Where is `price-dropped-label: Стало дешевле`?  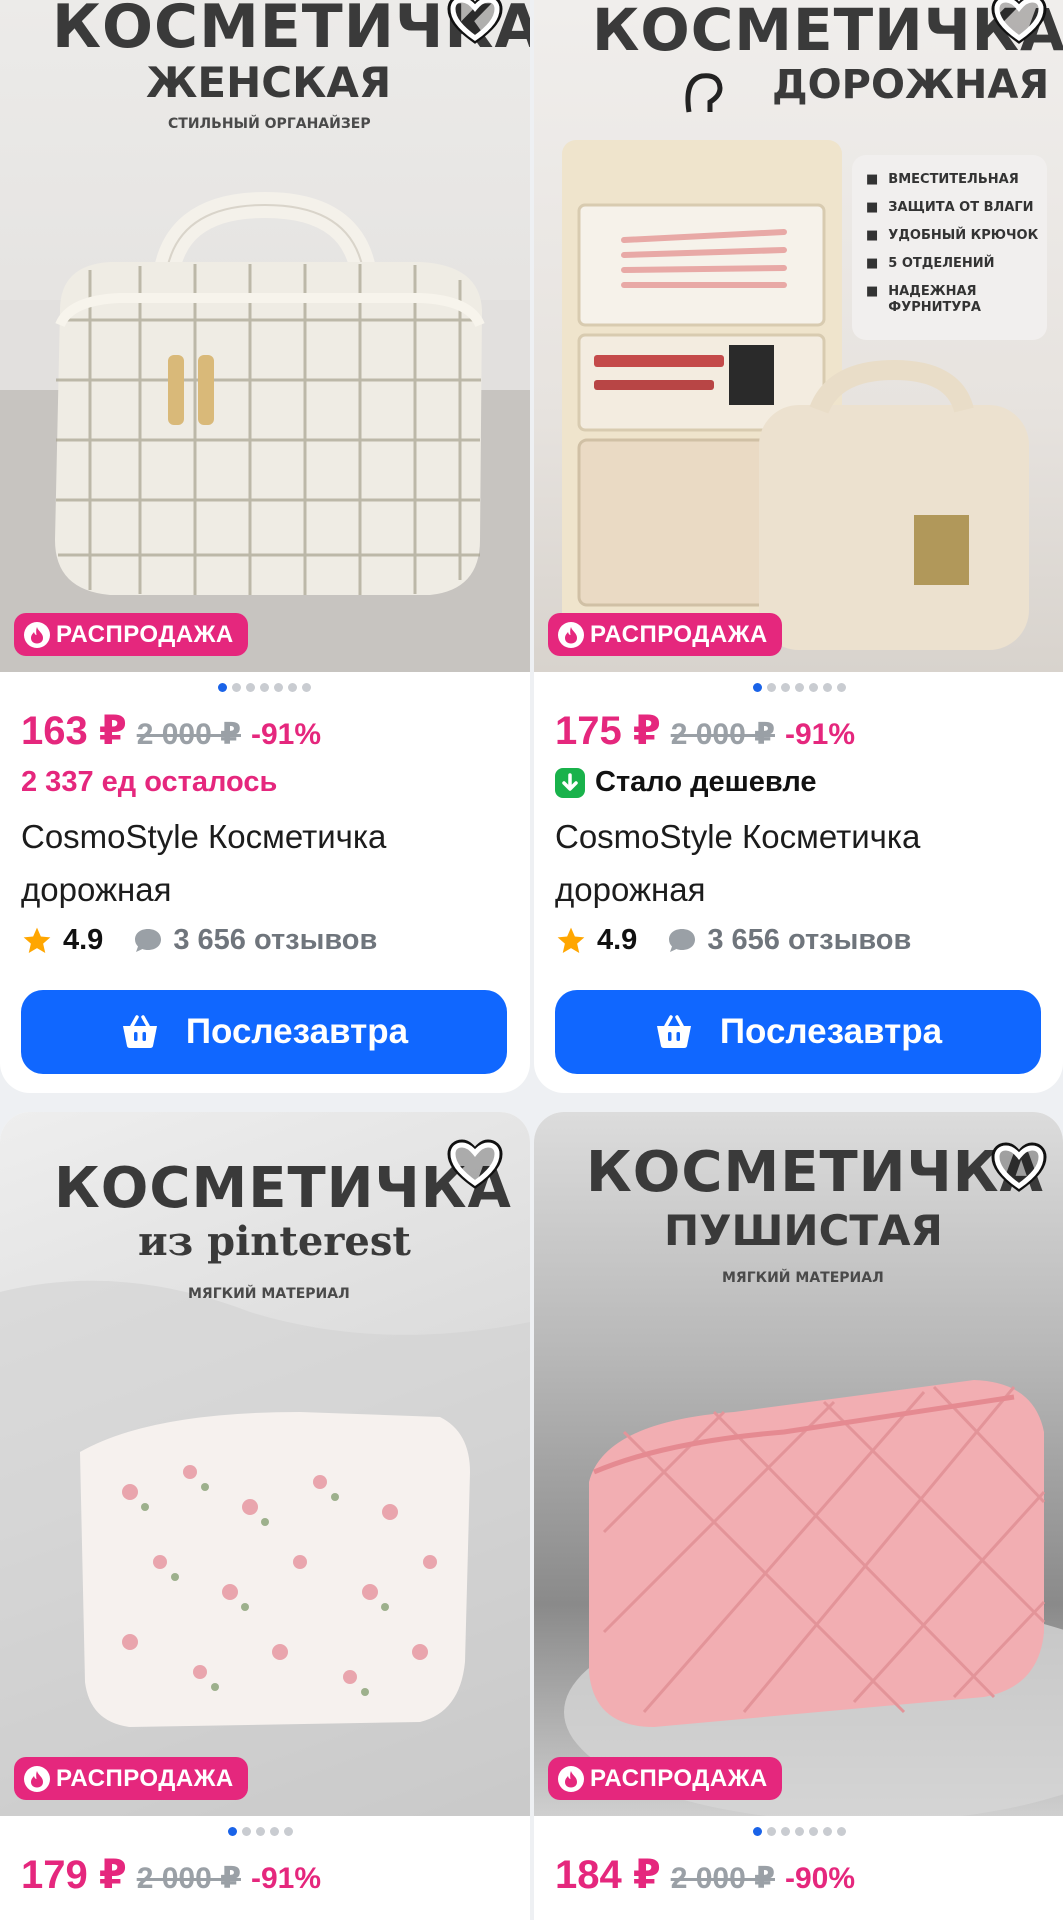 price-dropped-label: Стало дешевле is located at coordinates (706, 782).